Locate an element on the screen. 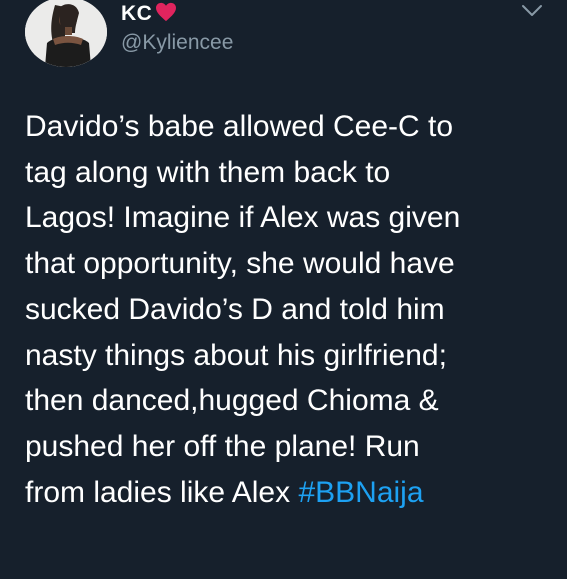  display-name: KC is located at coordinates (136, 14).